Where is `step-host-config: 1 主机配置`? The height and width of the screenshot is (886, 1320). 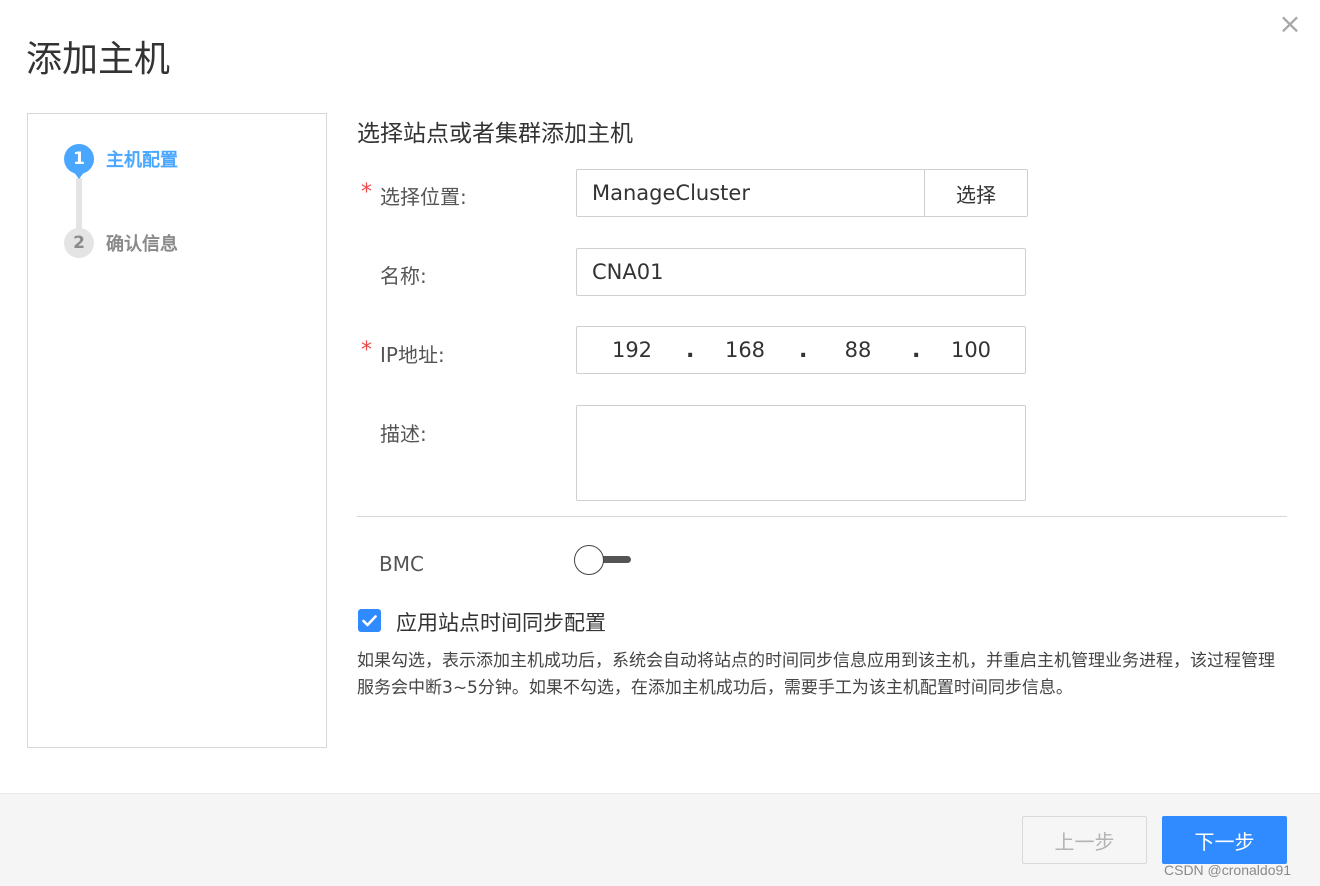
step-host-config: 1 主机配置 is located at coordinates (121, 159).